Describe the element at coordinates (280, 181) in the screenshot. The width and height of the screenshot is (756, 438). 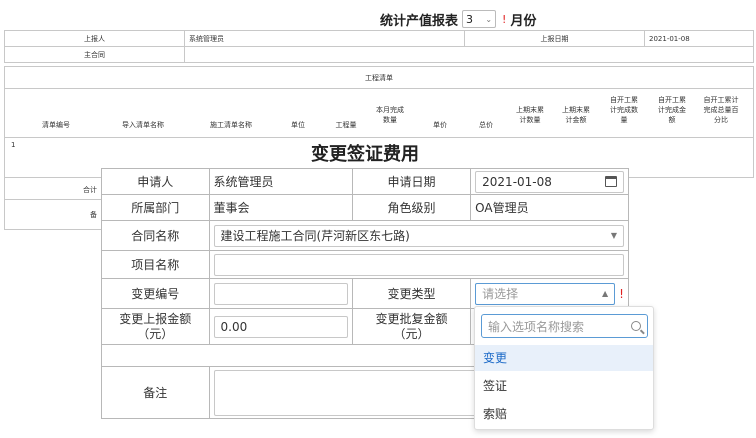
I see `applicant-value: 系统管理员` at that location.